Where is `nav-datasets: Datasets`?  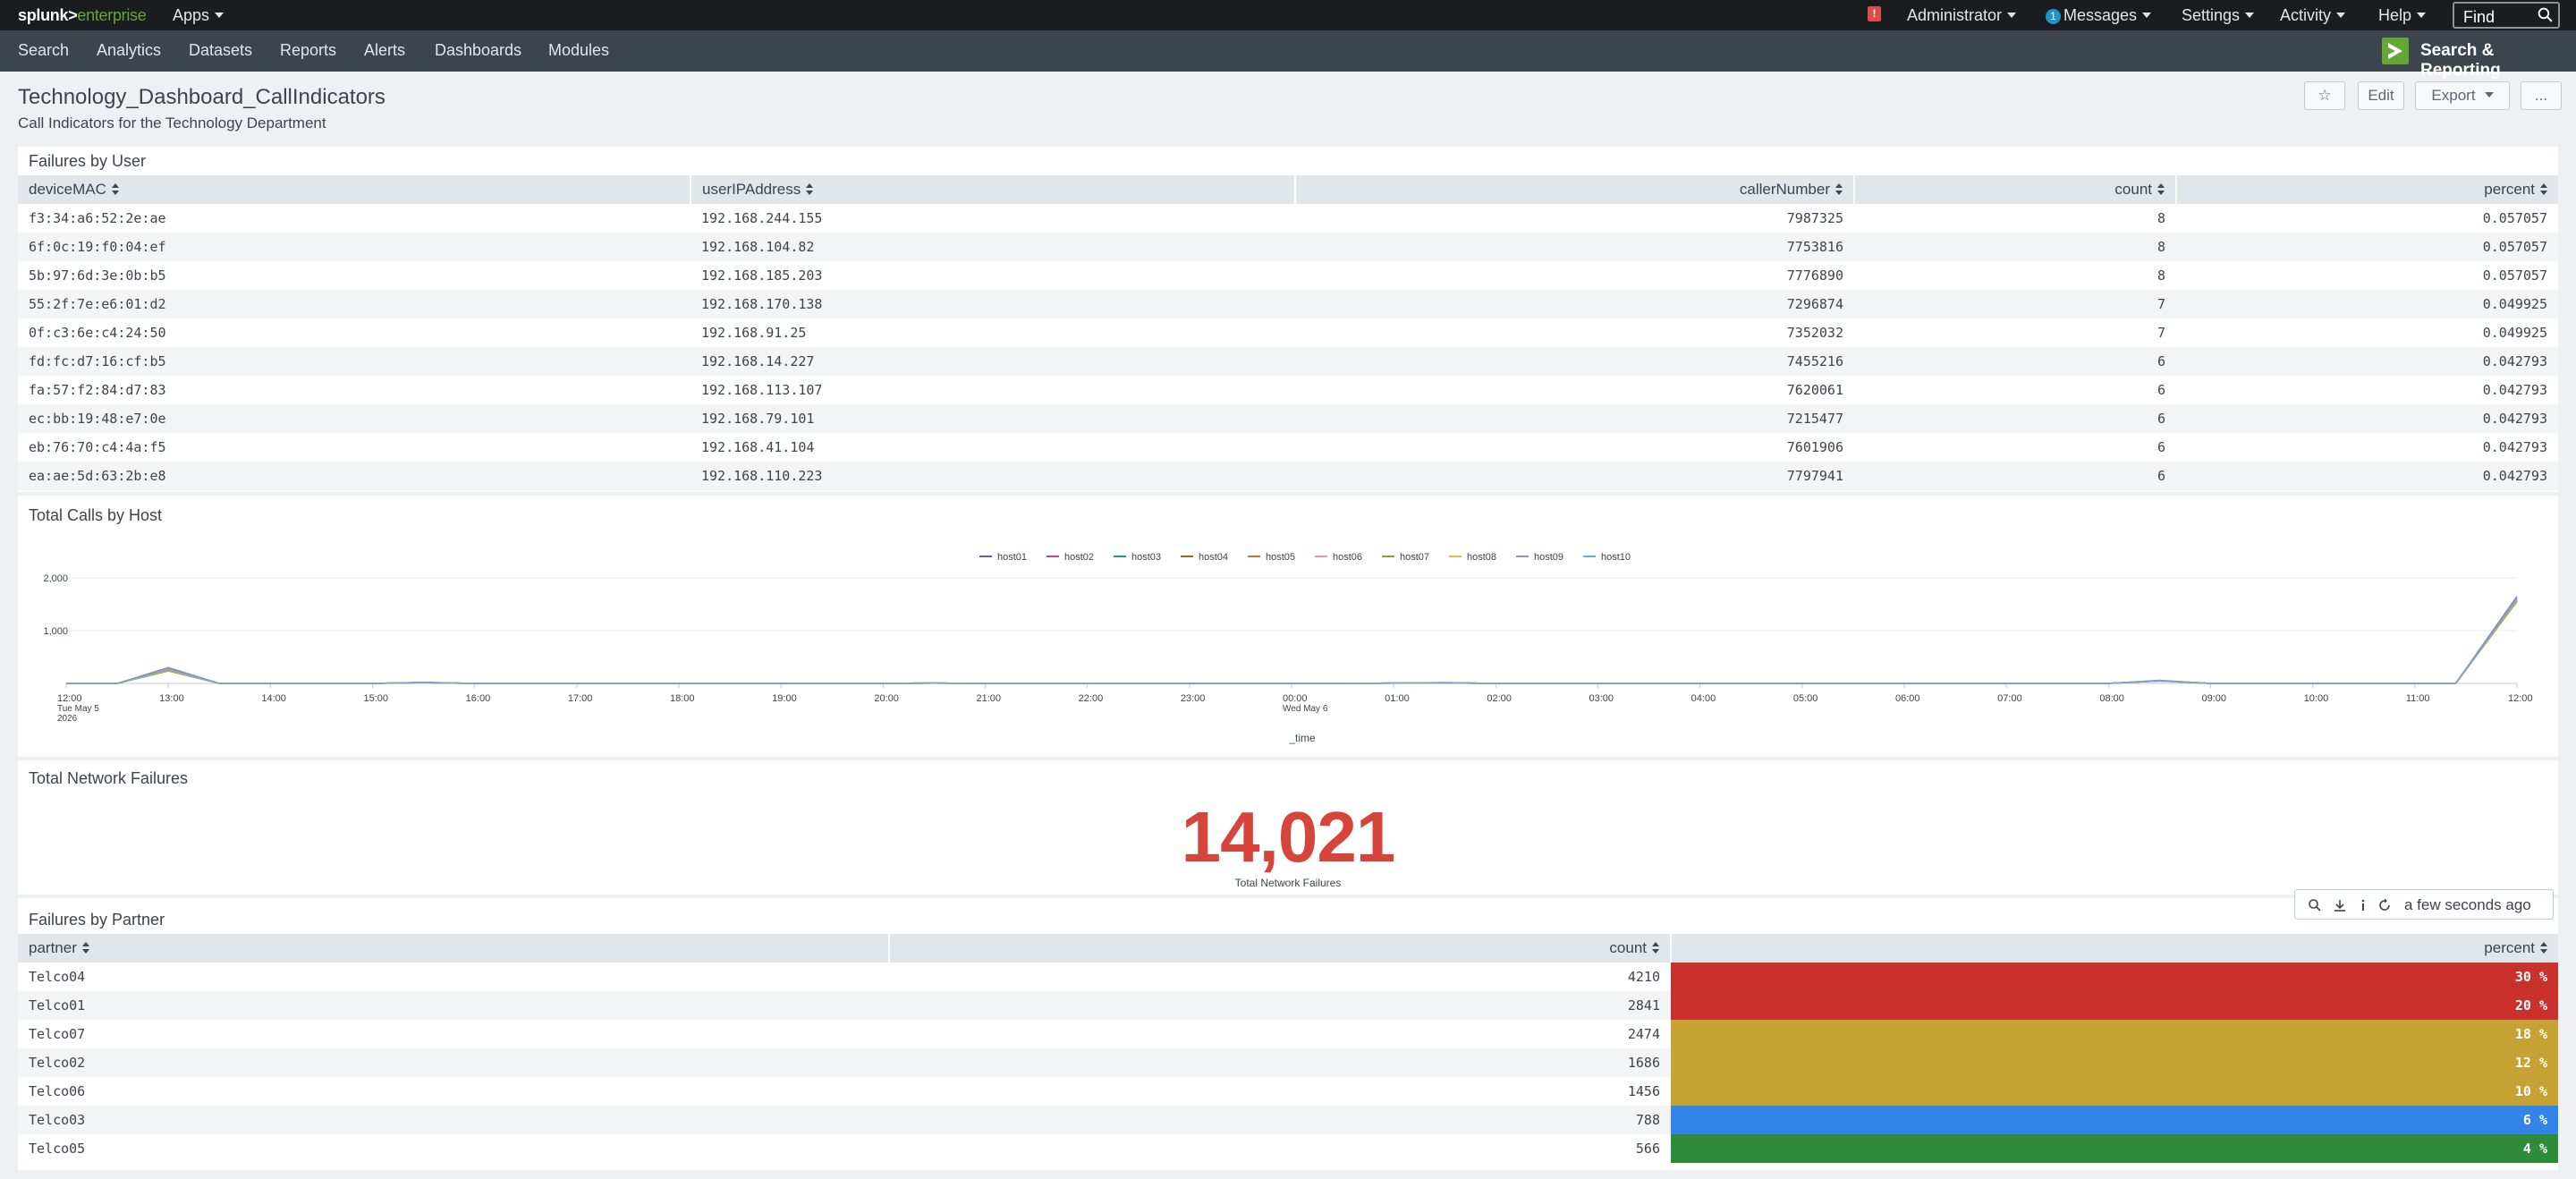
nav-datasets: Datasets is located at coordinates (220, 51).